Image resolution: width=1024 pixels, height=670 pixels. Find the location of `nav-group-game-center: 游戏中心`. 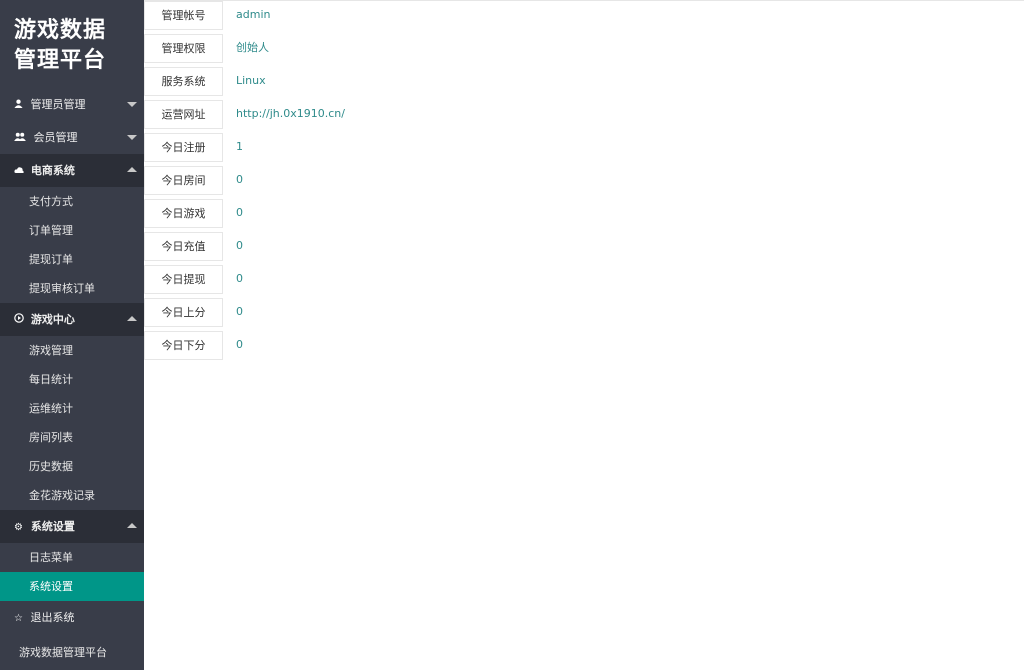

nav-group-game-center: 游戏中心 is located at coordinates (72, 319).